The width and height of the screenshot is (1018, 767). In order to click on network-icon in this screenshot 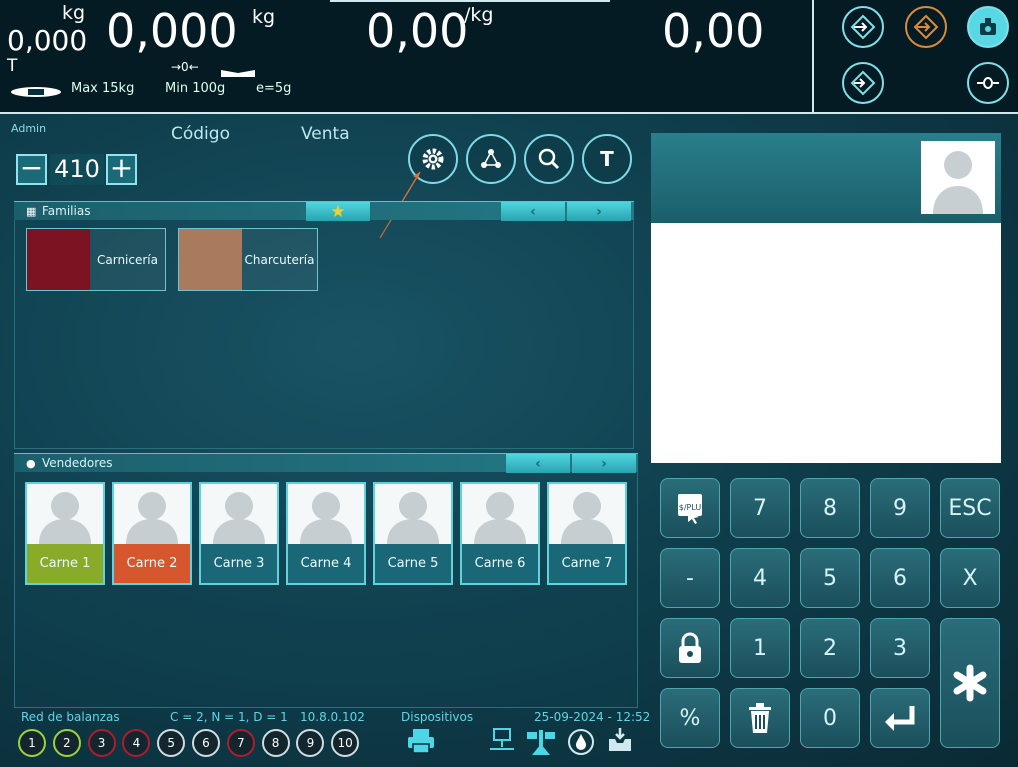, I will do `click(491, 158)`.